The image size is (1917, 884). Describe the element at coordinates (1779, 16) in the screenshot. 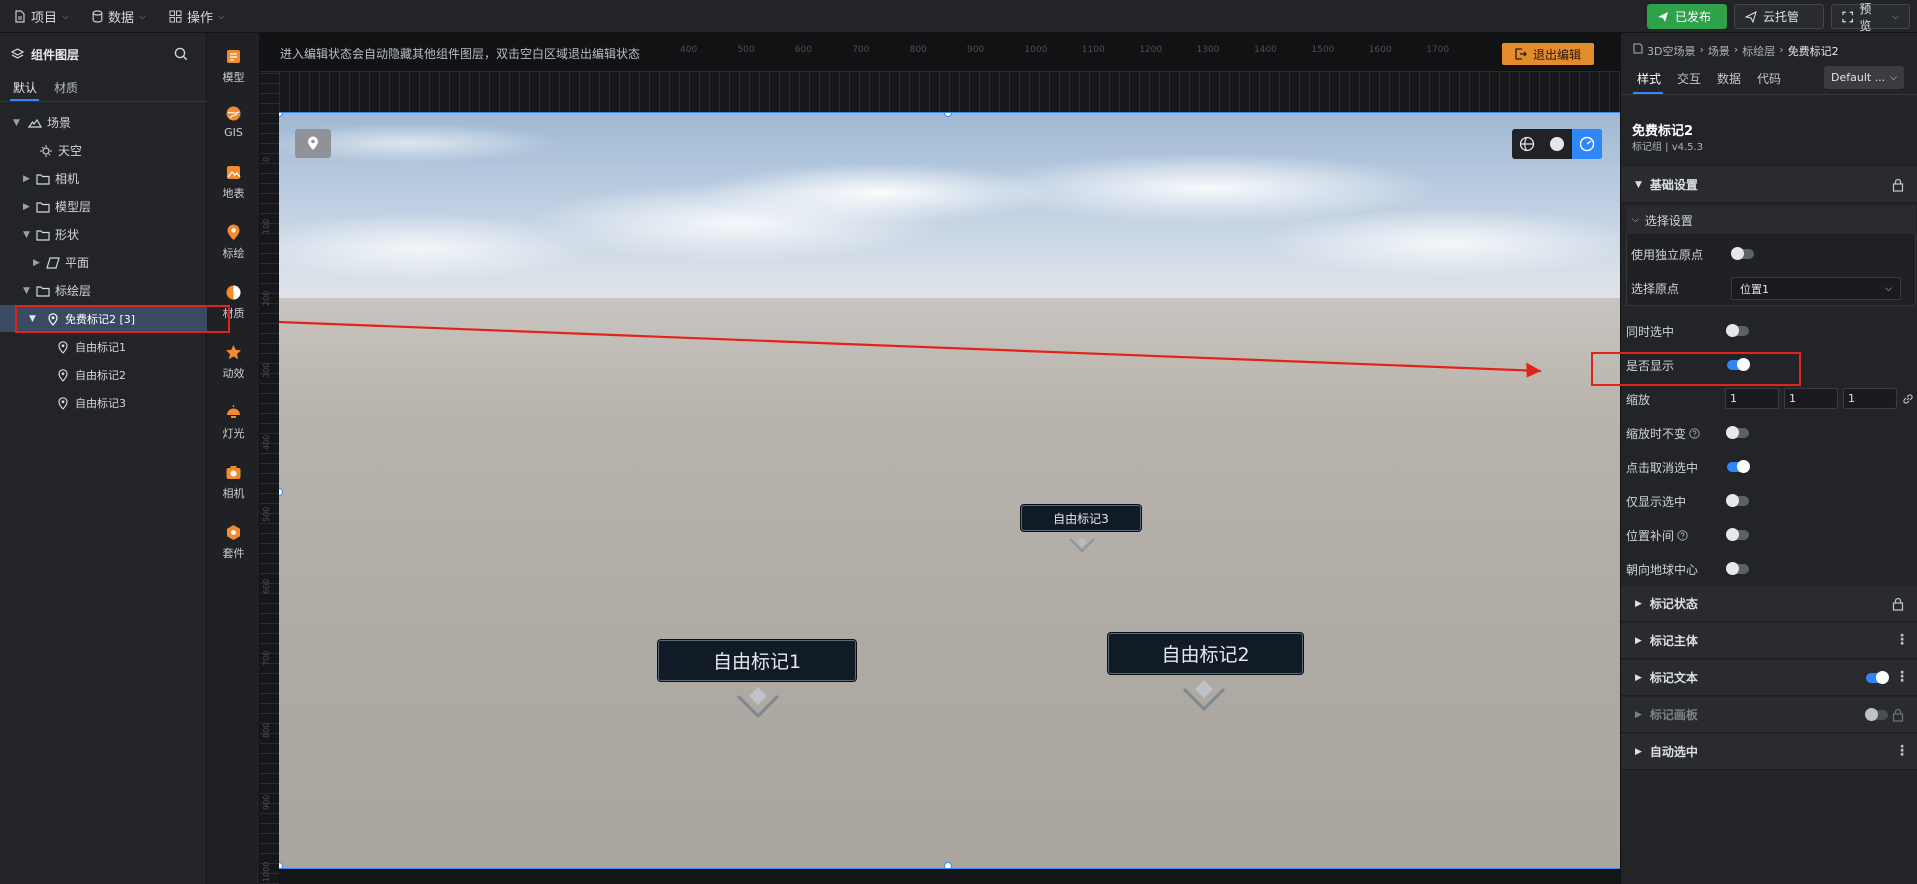

I see `cloud-host-button: 云托管` at that location.